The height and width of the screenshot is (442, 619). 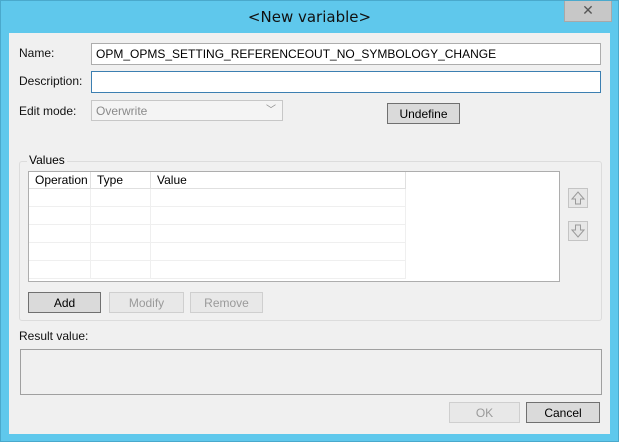 I want to click on description-input, so click(x=346, y=82).